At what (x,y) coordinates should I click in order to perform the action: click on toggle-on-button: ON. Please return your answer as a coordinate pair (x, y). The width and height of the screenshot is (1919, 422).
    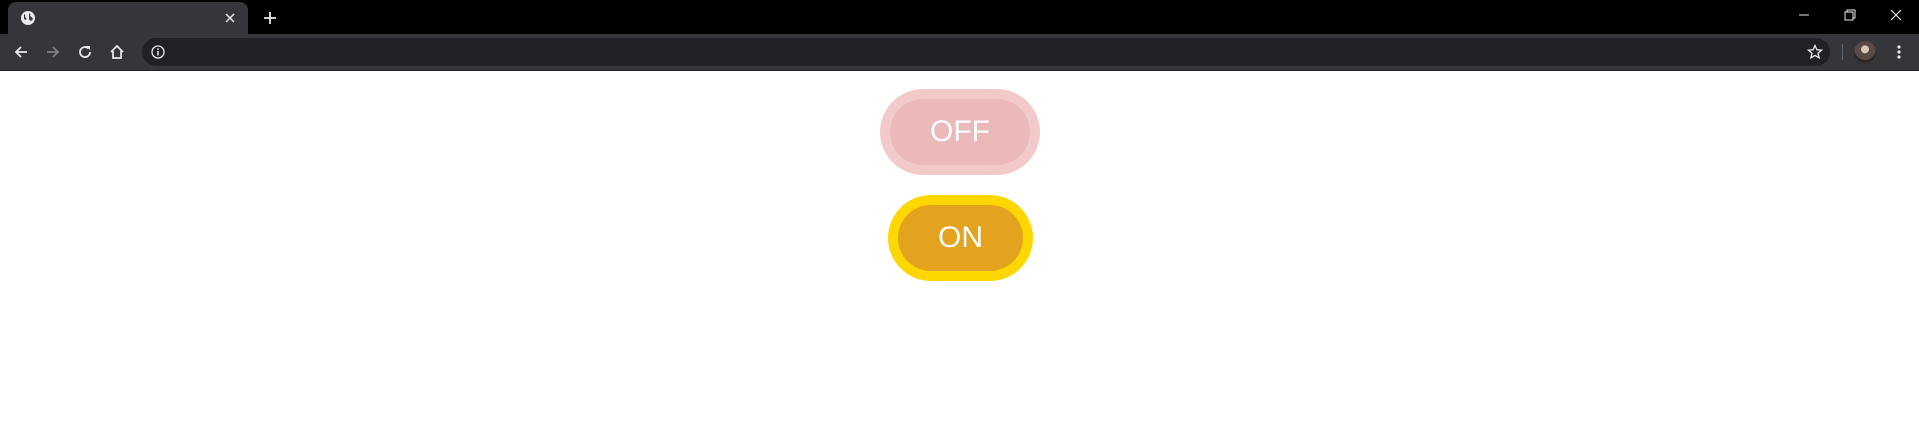
    Looking at the image, I should click on (960, 238).